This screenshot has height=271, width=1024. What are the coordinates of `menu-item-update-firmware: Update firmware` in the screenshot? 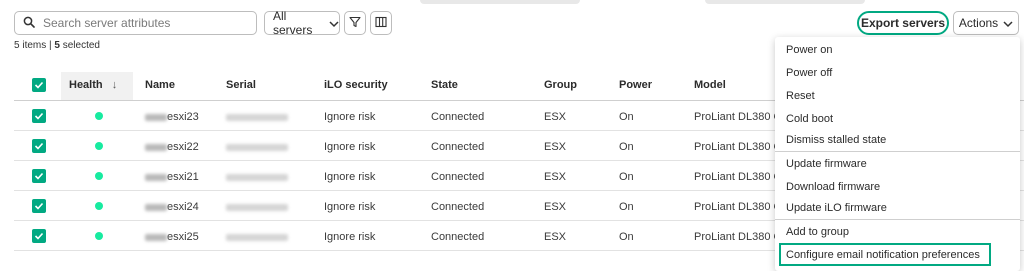 It's located at (897, 163).